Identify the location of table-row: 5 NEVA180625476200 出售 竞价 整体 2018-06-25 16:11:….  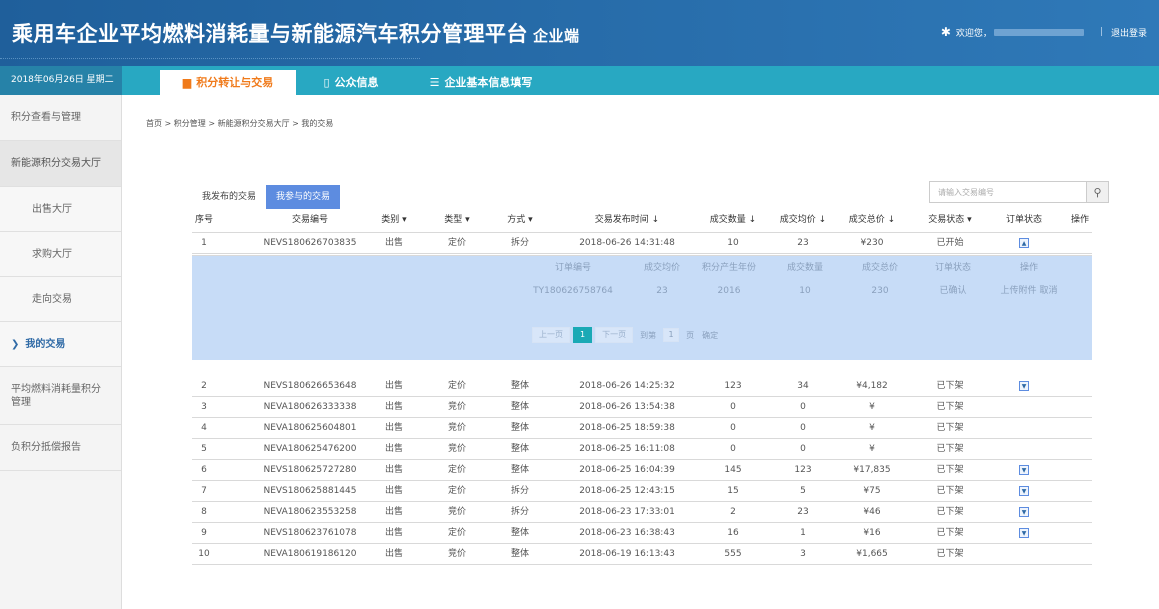
(642, 449).